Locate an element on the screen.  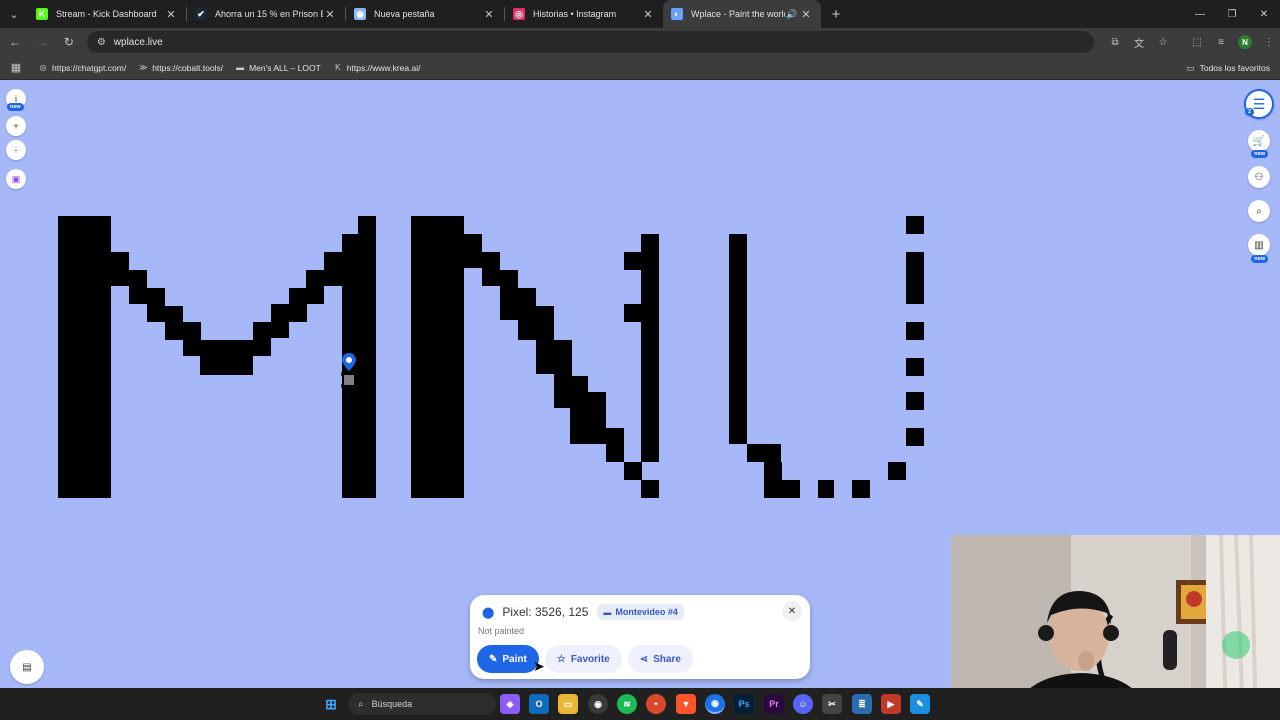
chrome-taskbar-icon: ◉ is located at coordinates (715, 704).